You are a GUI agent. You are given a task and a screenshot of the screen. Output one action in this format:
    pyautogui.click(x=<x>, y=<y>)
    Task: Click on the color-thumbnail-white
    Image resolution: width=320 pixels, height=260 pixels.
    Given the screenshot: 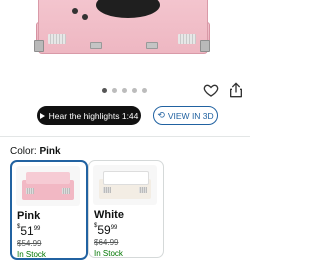 What is the action you would take?
    pyautogui.click(x=125, y=185)
    